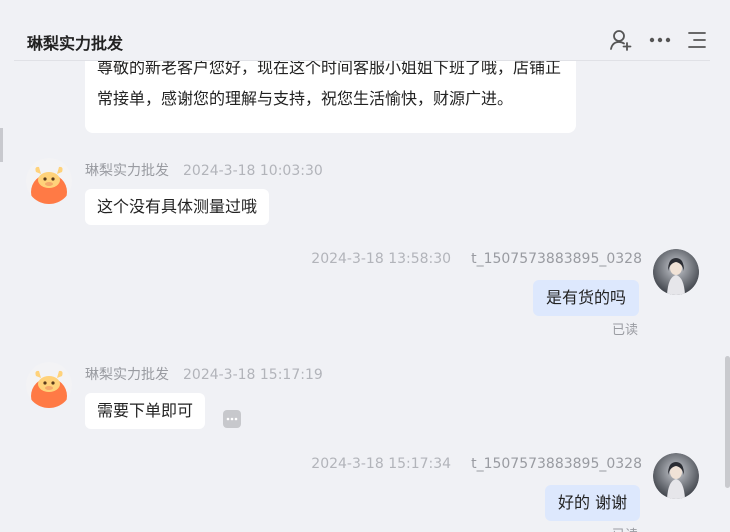 The image size is (730, 532). What do you see at coordinates (75, 43) in the screenshot?
I see `chat-title: 琳梨实力批发` at bounding box center [75, 43].